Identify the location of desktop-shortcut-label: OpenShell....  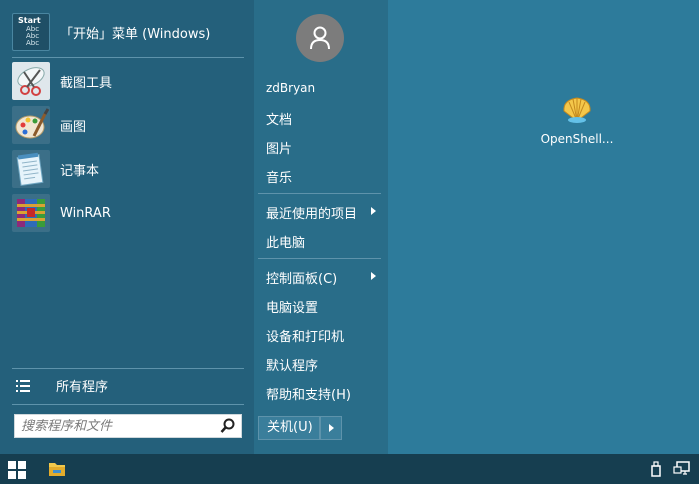
(577, 139).